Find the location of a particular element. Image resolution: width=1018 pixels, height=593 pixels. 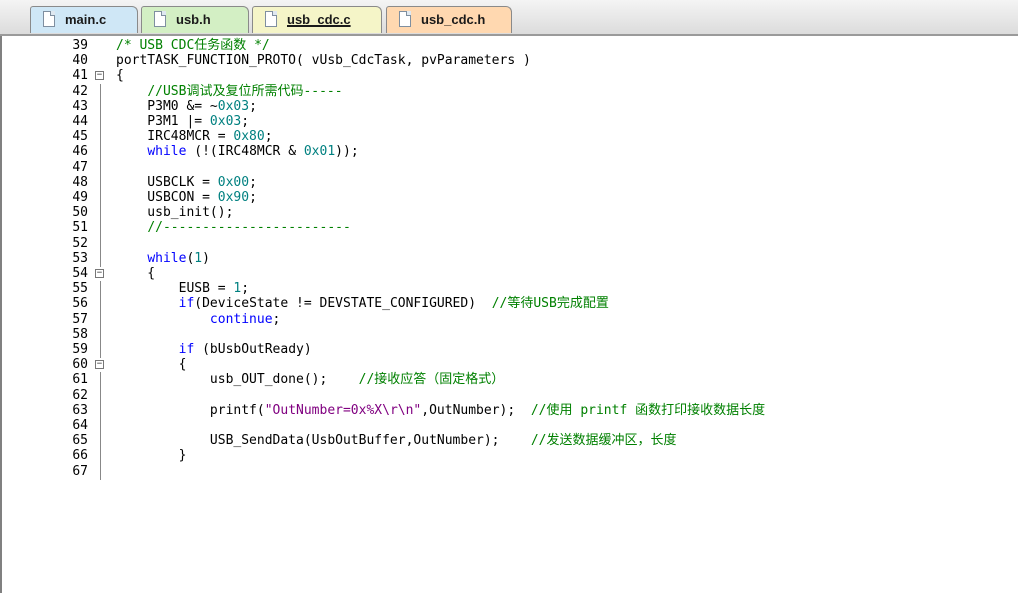

code-comment: //接收应答（固定格式） is located at coordinates (431, 380).